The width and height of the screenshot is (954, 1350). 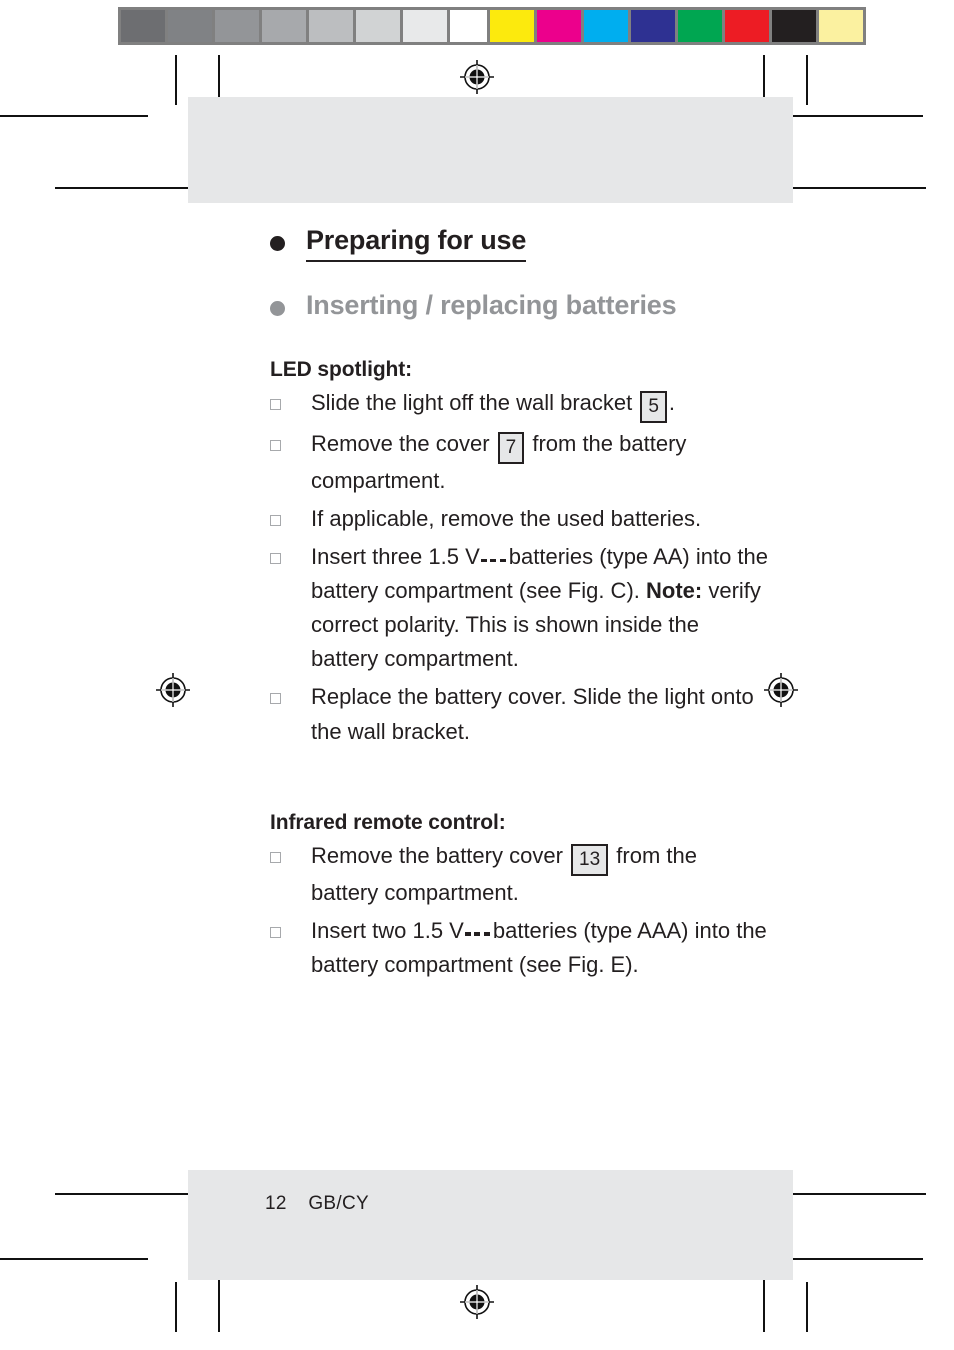 I want to click on crop-mark-right-top-h2, so click(x=856, y=188).